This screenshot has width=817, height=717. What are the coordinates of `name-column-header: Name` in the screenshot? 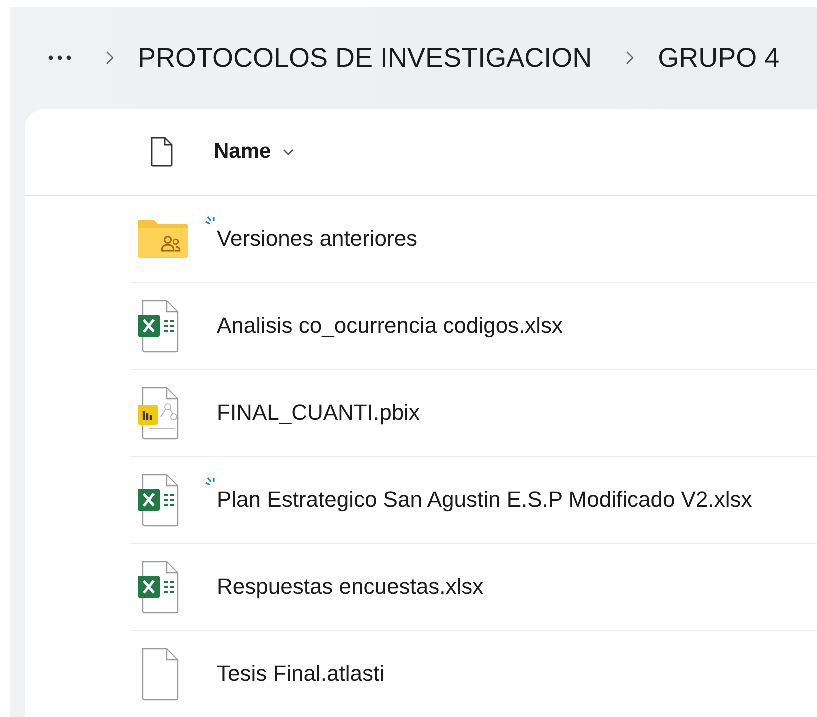 It's located at (254, 152).